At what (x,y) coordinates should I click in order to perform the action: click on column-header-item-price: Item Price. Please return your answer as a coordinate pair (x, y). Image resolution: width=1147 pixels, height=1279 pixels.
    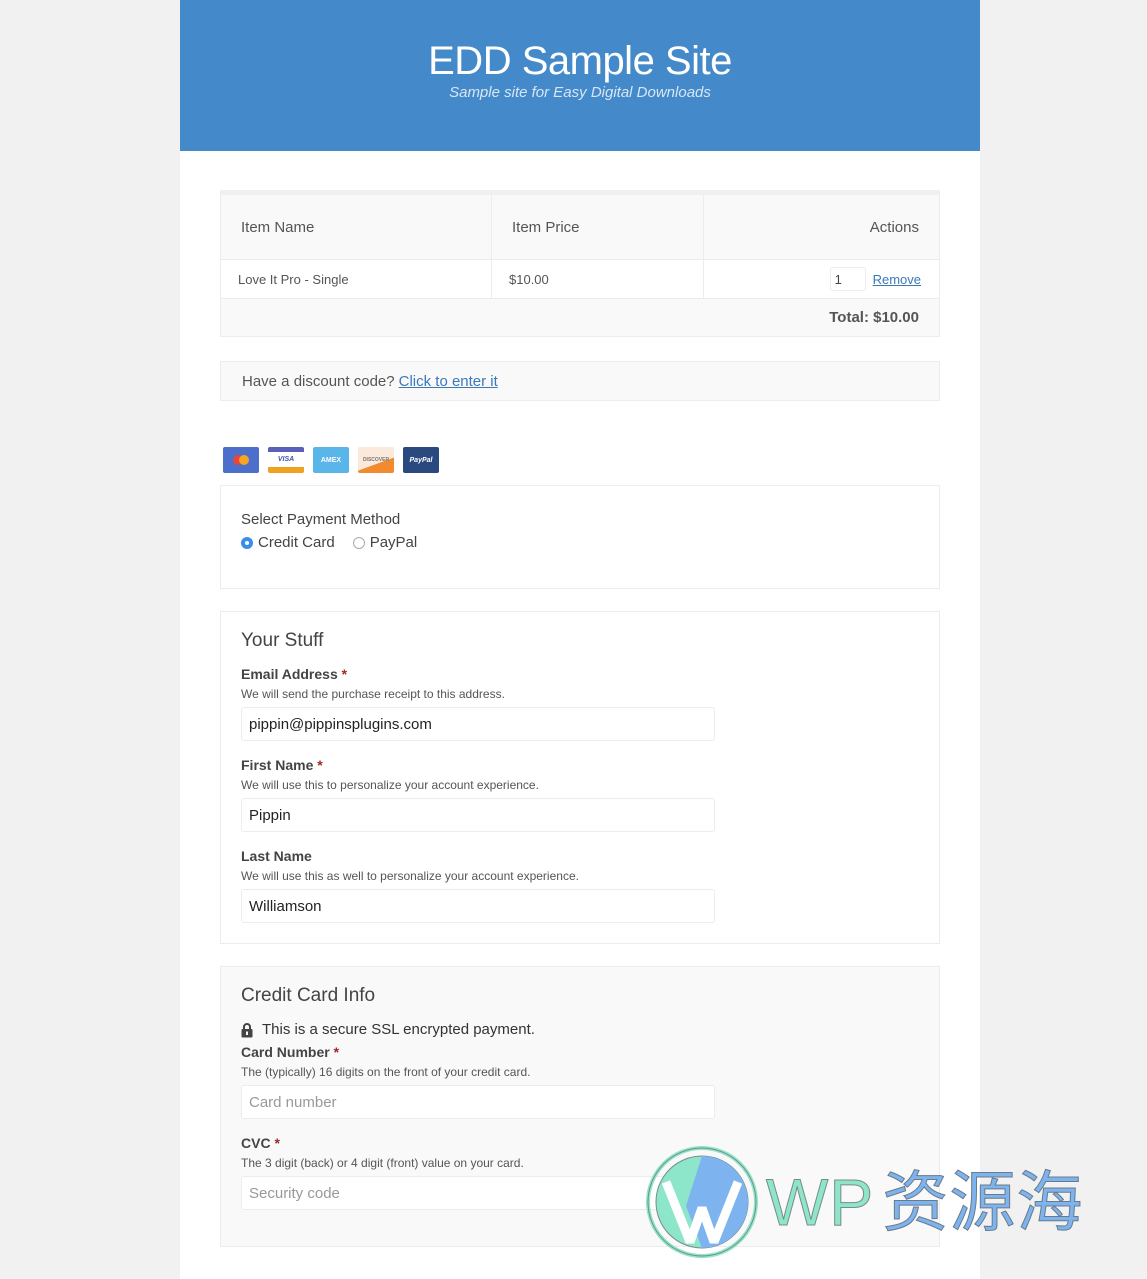
    Looking at the image, I should click on (598, 227).